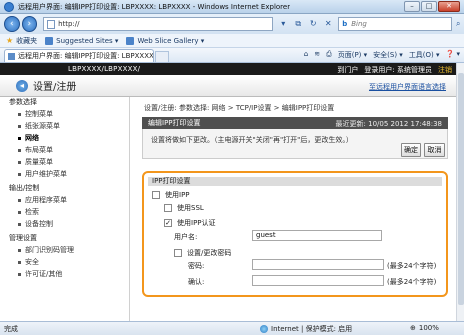  Describe the element at coordinates (453, 55) in the screenshot. I see `help-menu: ❓ ▾` at that location.